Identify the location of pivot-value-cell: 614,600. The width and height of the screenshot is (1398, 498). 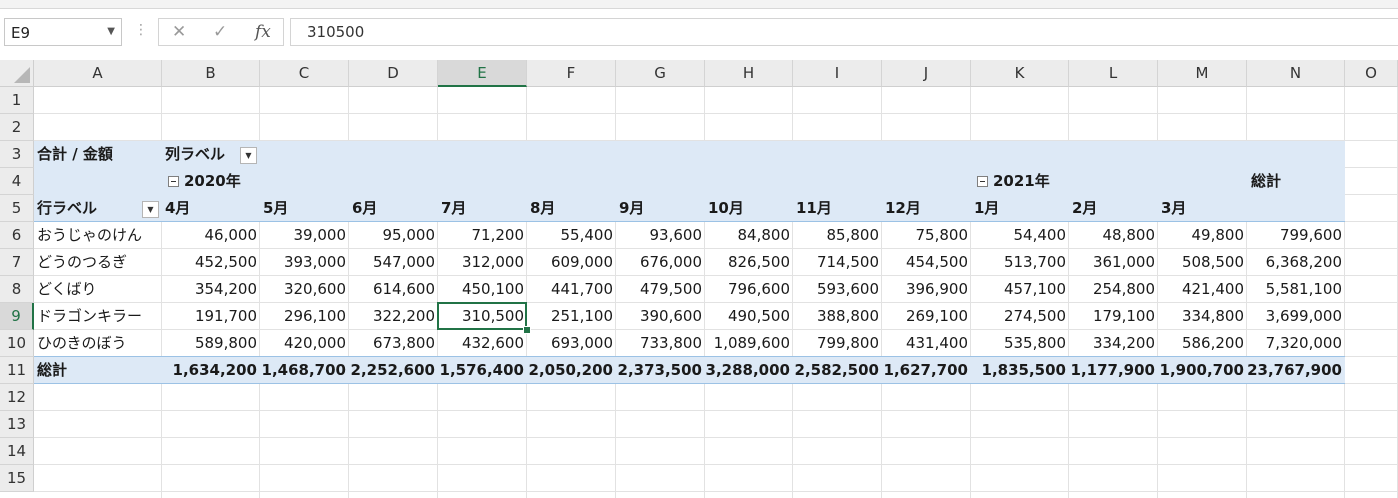
(393, 289).